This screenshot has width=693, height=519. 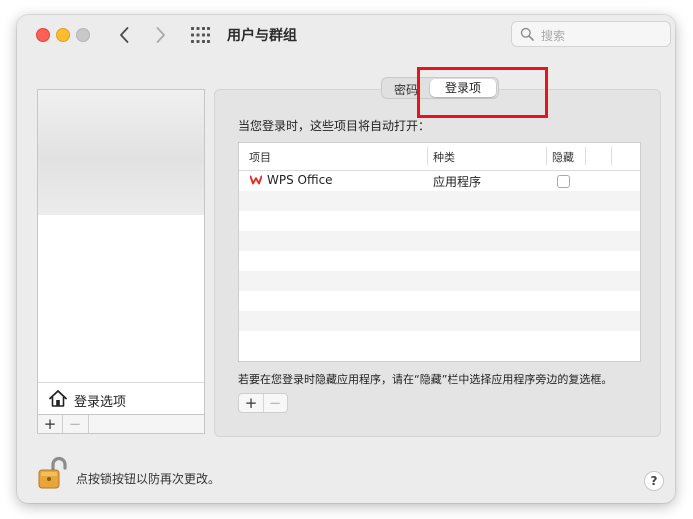 What do you see at coordinates (260, 157) in the screenshot?
I see `column-item: 项目` at bounding box center [260, 157].